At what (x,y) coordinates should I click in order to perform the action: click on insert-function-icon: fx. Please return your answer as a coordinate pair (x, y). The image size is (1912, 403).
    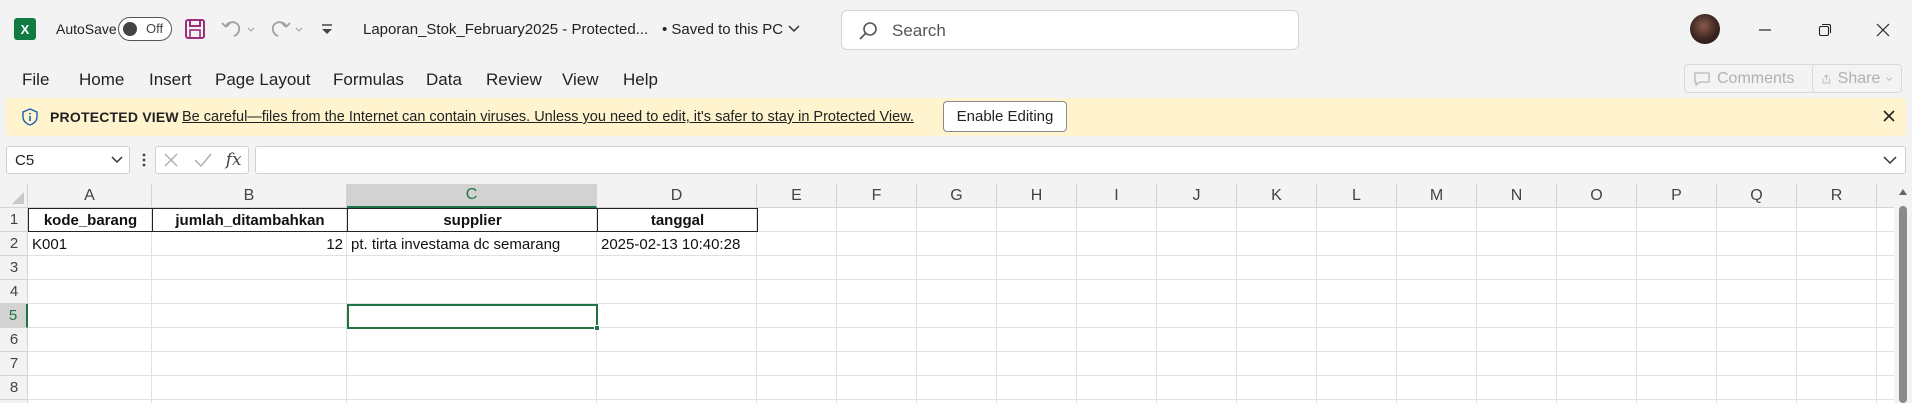
    Looking at the image, I should click on (234, 160).